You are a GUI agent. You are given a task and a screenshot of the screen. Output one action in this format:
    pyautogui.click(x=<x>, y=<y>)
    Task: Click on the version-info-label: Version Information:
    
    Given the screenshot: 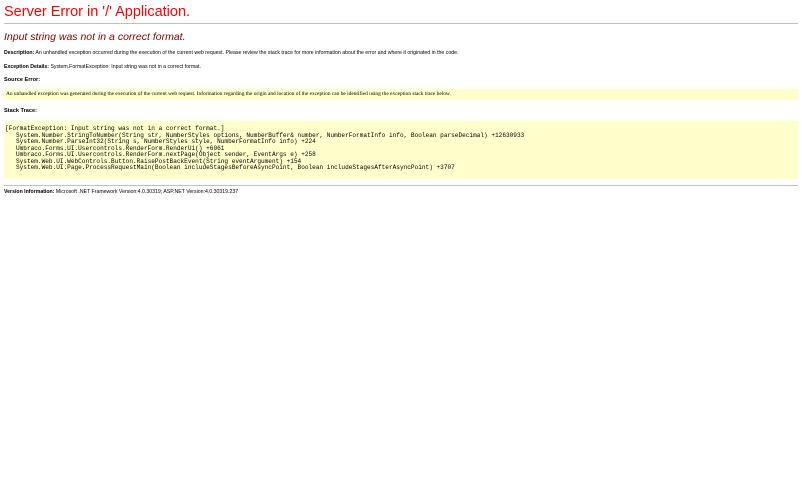 What is the action you would take?
    pyautogui.click(x=29, y=192)
    